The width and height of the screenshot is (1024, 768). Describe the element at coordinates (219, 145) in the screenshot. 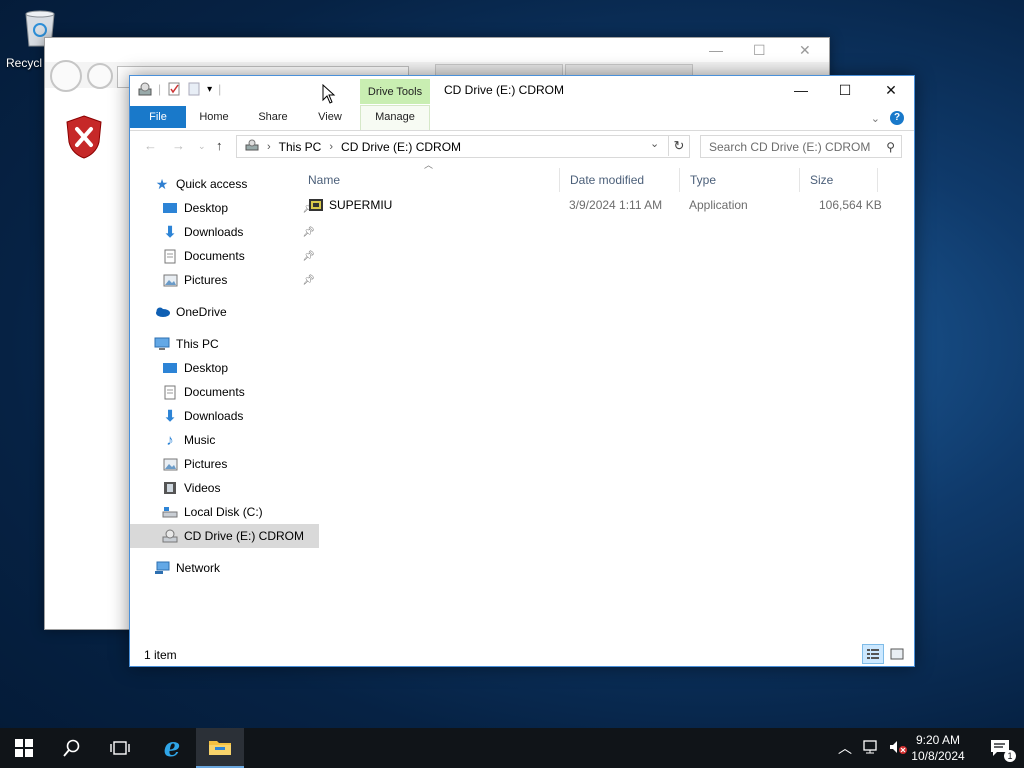

I see `up-button: ↑` at that location.